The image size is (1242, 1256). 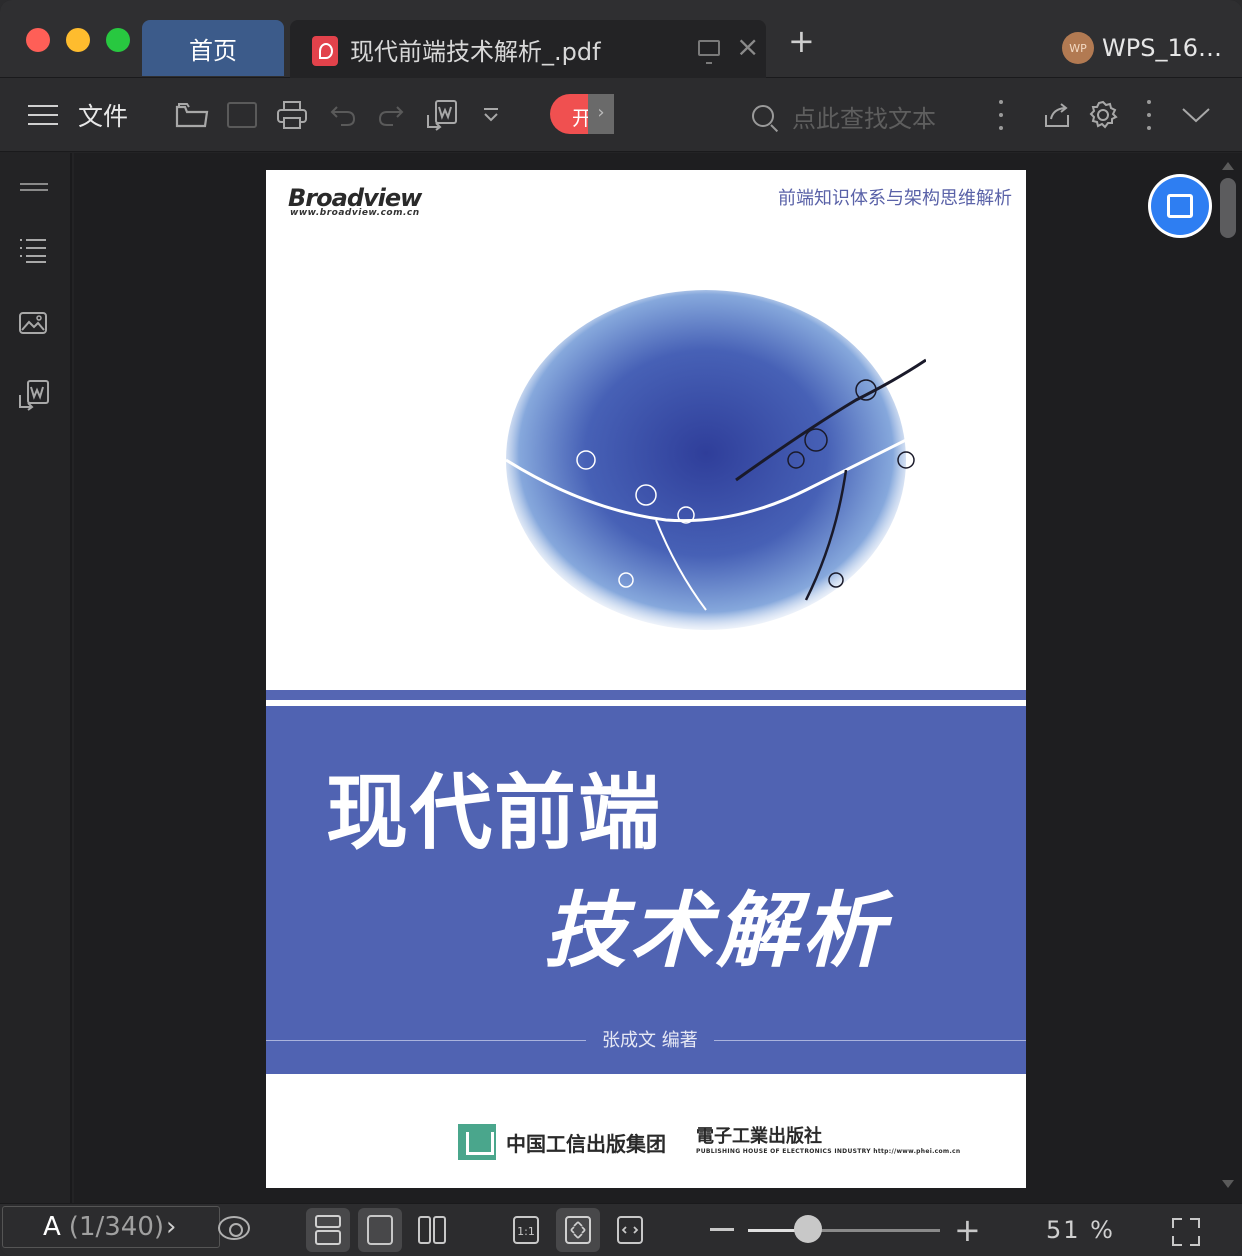 What do you see at coordinates (1080, 1230) in the screenshot?
I see `zoom-level: 51 %` at bounding box center [1080, 1230].